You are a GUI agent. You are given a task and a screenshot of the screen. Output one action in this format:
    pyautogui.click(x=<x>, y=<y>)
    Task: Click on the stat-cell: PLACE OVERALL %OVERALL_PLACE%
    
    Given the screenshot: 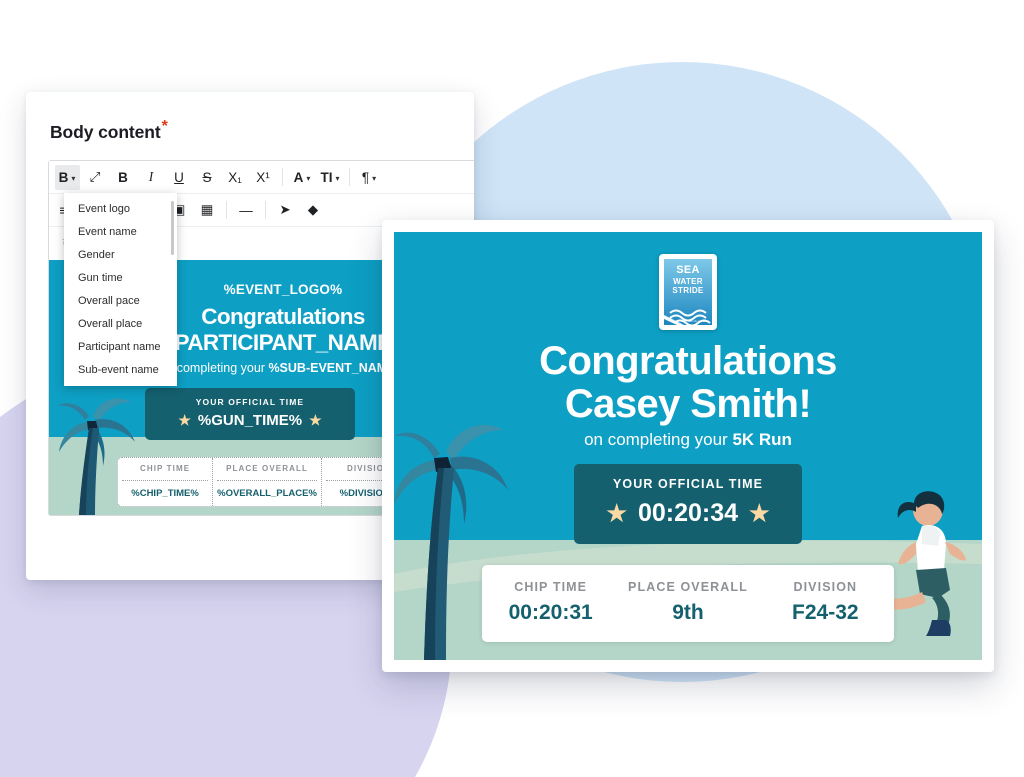 What is the action you would take?
    pyautogui.click(x=267, y=482)
    